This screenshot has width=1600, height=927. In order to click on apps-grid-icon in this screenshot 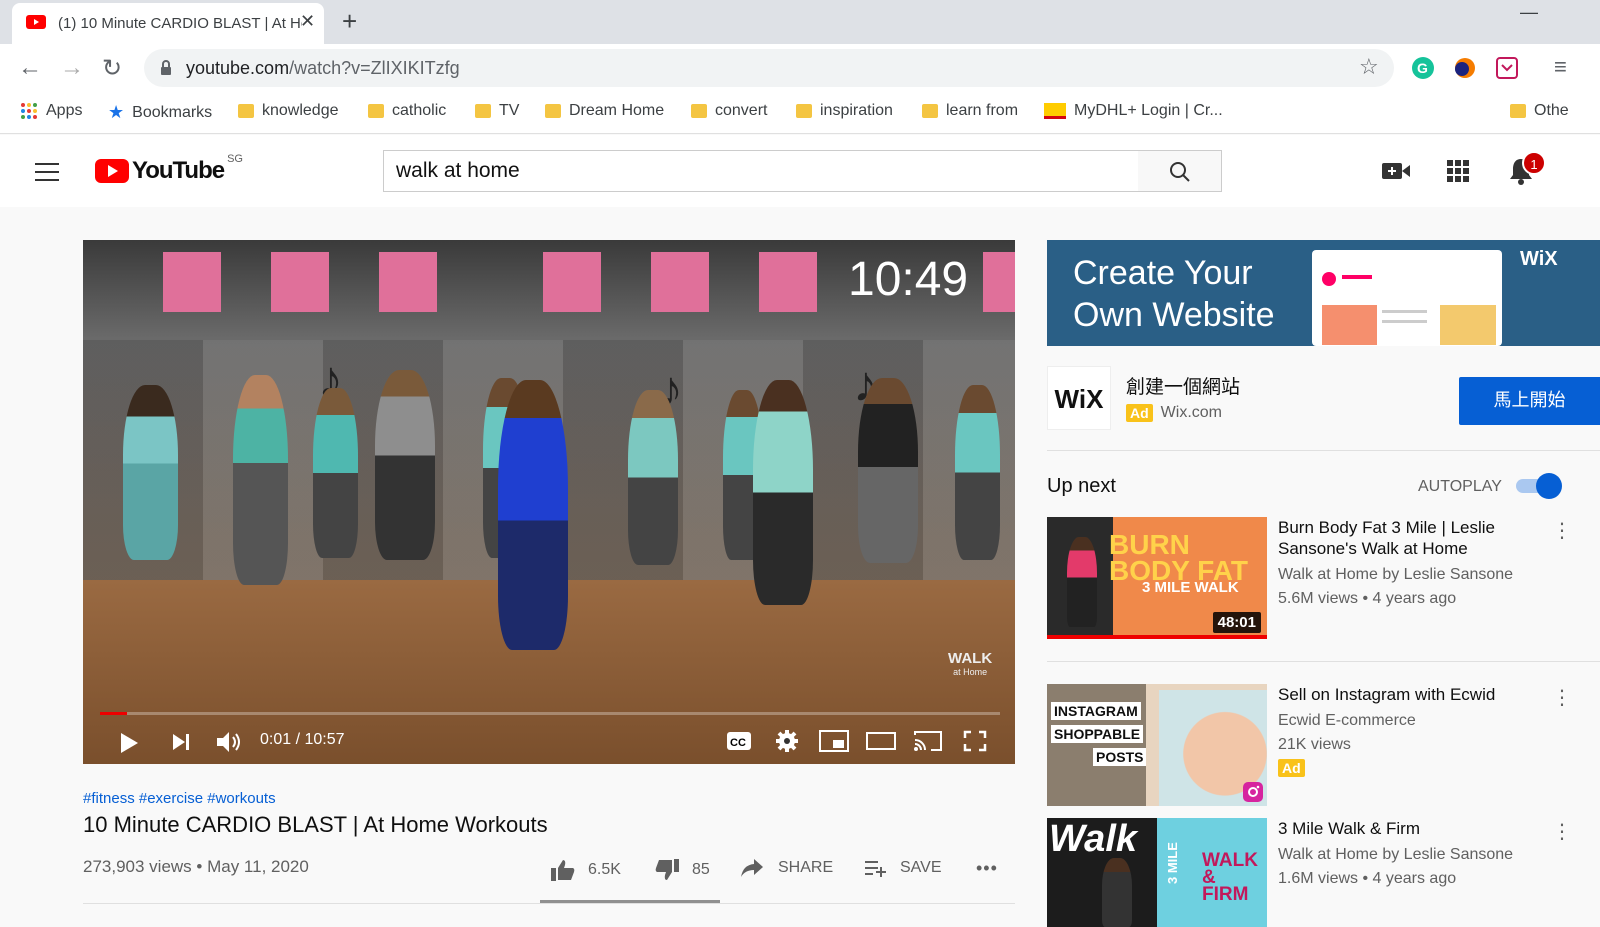, I will do `click(29, 111)`.